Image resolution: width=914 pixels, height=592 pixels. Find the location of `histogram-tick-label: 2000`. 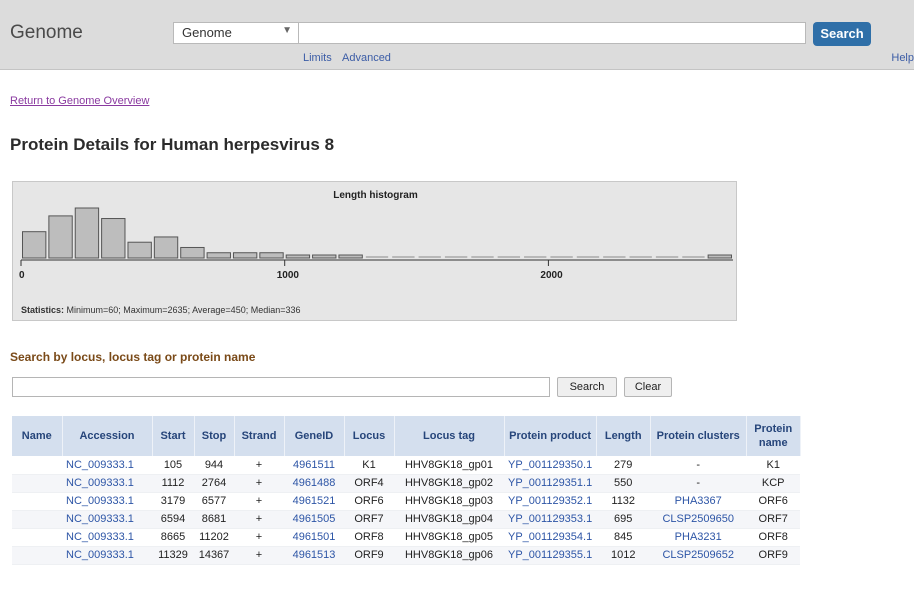

histogram-tick-label: 2000 is located at coordinates (551, 275).